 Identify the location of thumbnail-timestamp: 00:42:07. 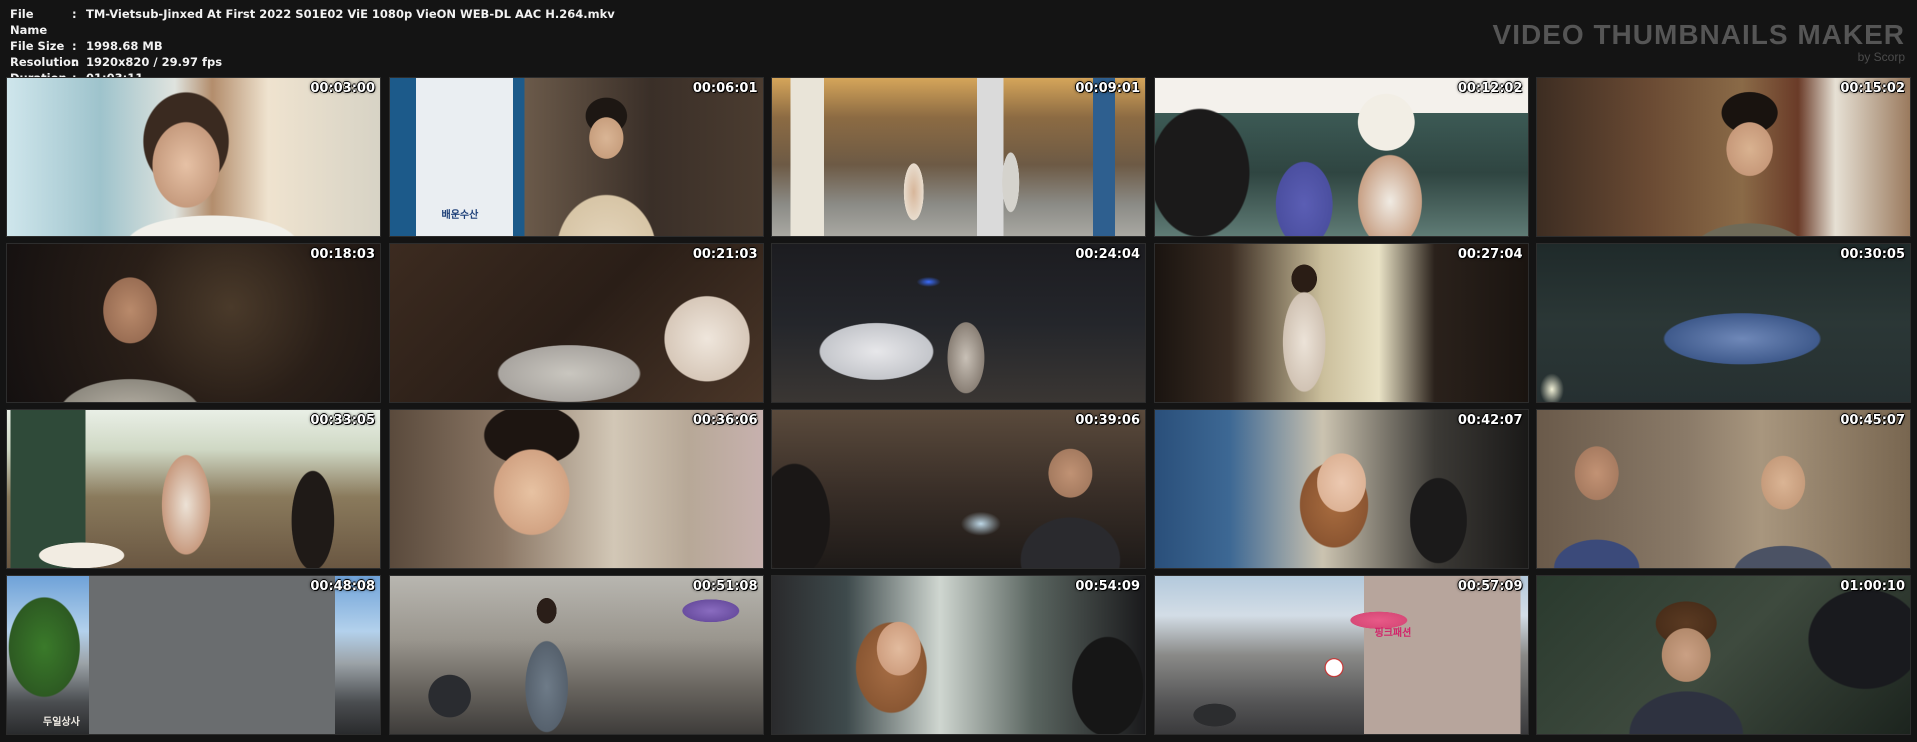
(1490, 420).